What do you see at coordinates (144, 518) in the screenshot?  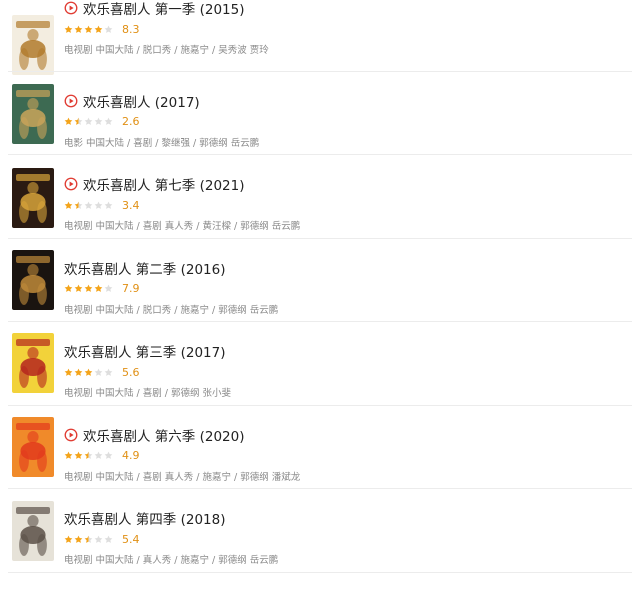 I see `item-title: 欢乐喜剧人 第四季 (2018)` at bounding box center [144, 518].